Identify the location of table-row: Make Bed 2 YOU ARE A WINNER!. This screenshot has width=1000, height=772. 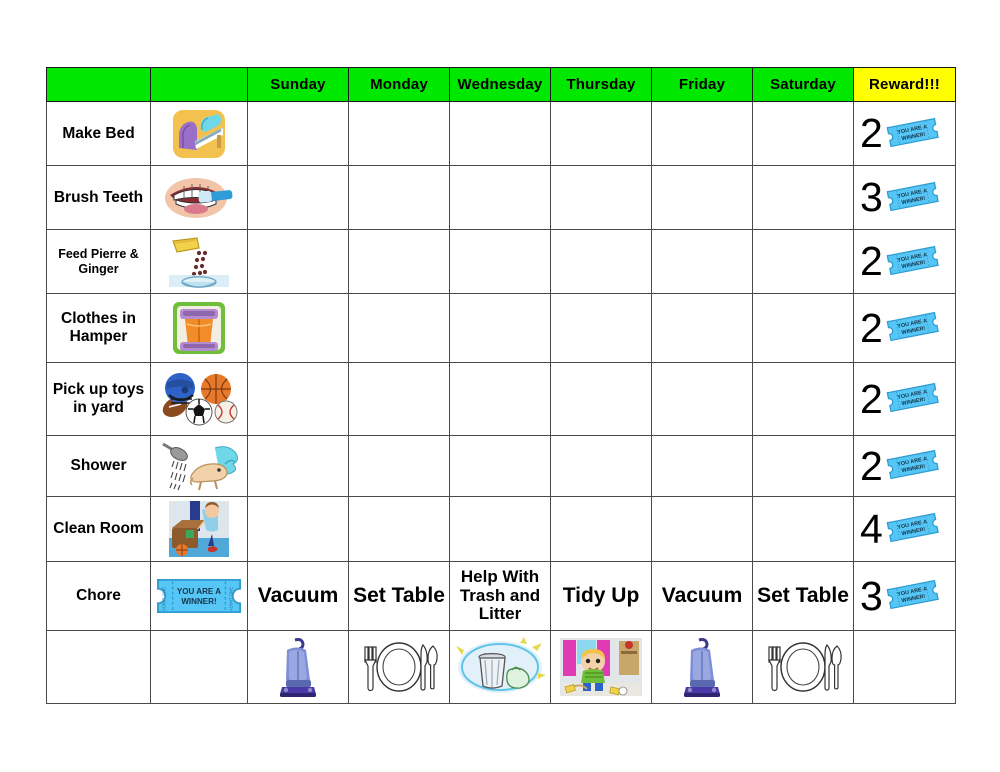
(501, 133).